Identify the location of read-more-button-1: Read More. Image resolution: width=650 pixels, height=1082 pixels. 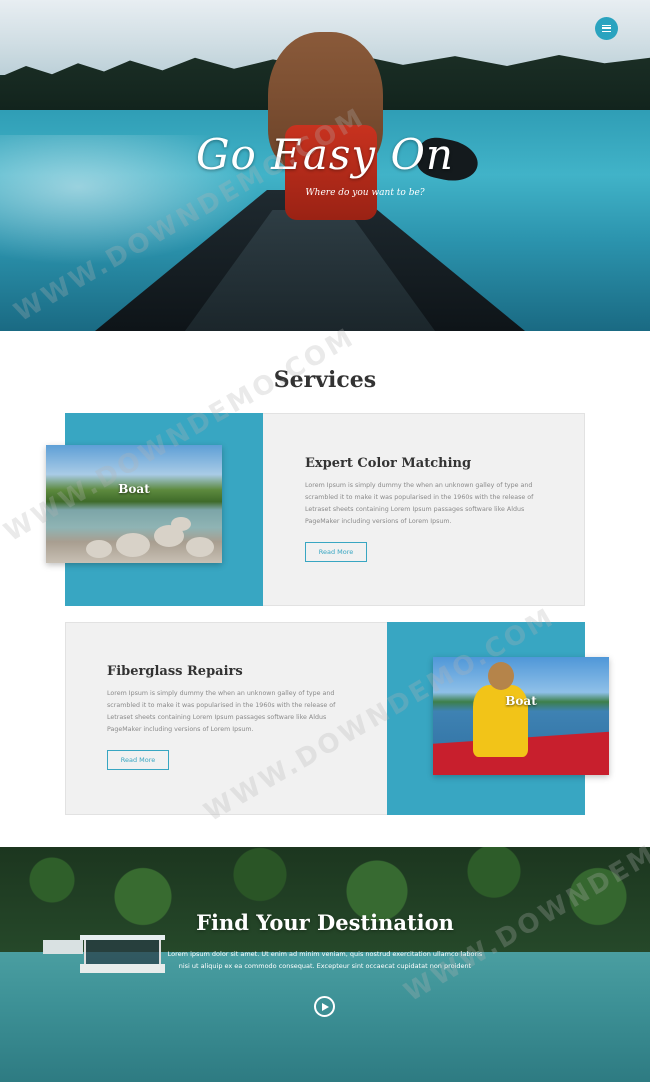
(336, 552).